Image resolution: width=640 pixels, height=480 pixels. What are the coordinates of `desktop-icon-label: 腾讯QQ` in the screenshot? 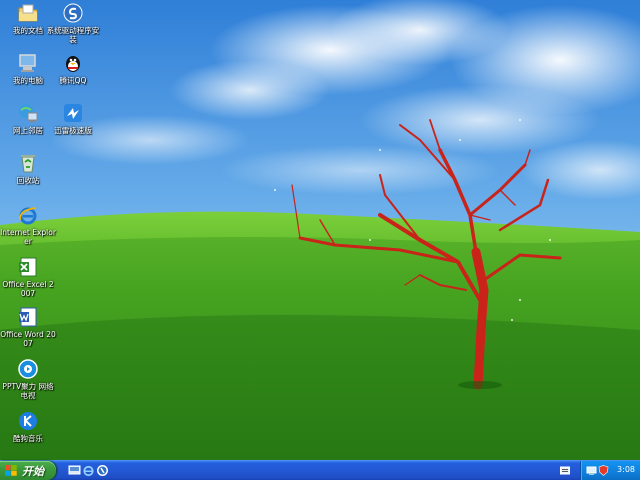 It's located at (73, 80).